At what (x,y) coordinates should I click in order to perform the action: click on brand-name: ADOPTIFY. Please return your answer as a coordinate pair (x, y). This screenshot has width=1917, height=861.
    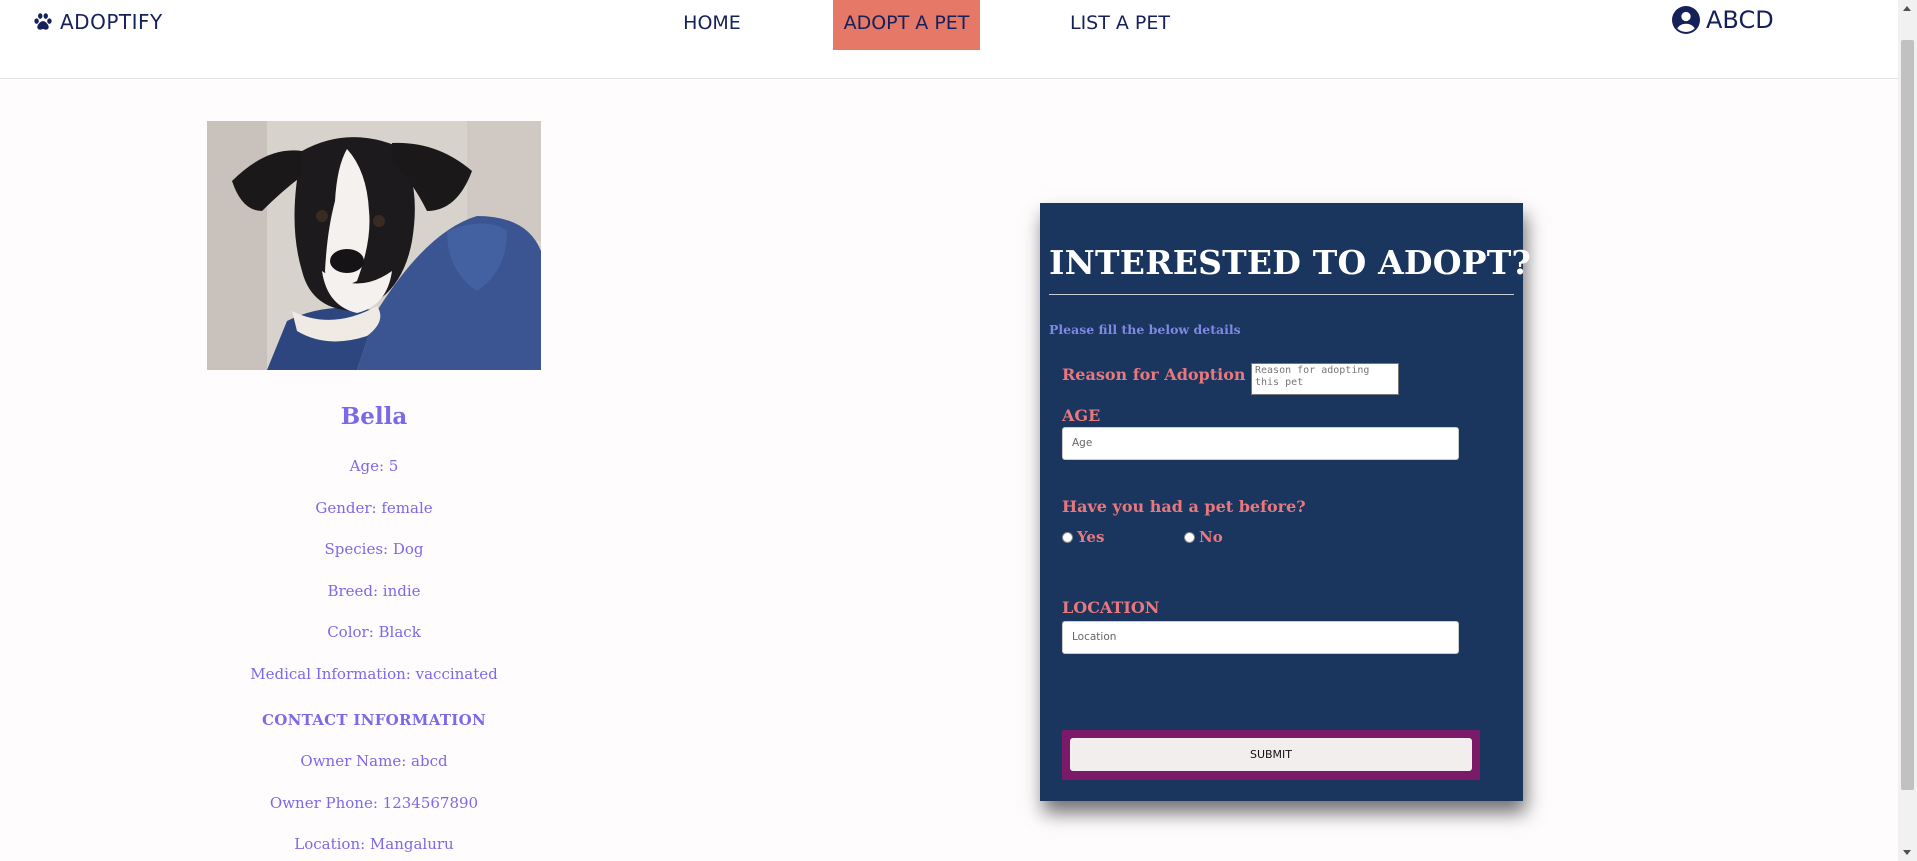
    Looking at the image, I should click on (111, 22).